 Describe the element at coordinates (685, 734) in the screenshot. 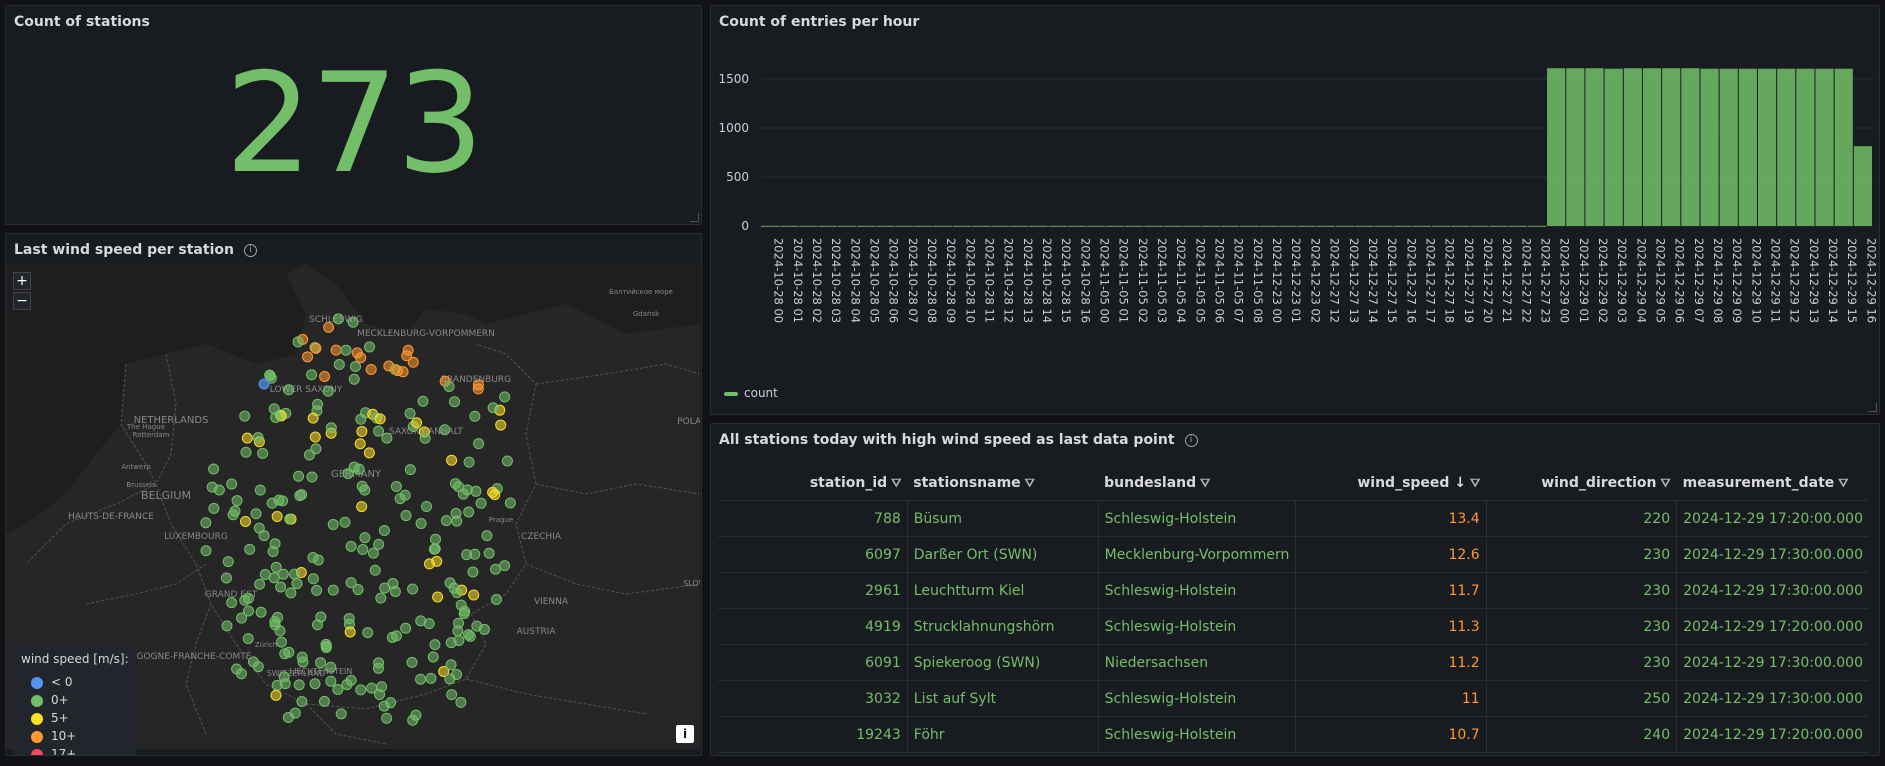

I see `attribution-button: i` at that location.